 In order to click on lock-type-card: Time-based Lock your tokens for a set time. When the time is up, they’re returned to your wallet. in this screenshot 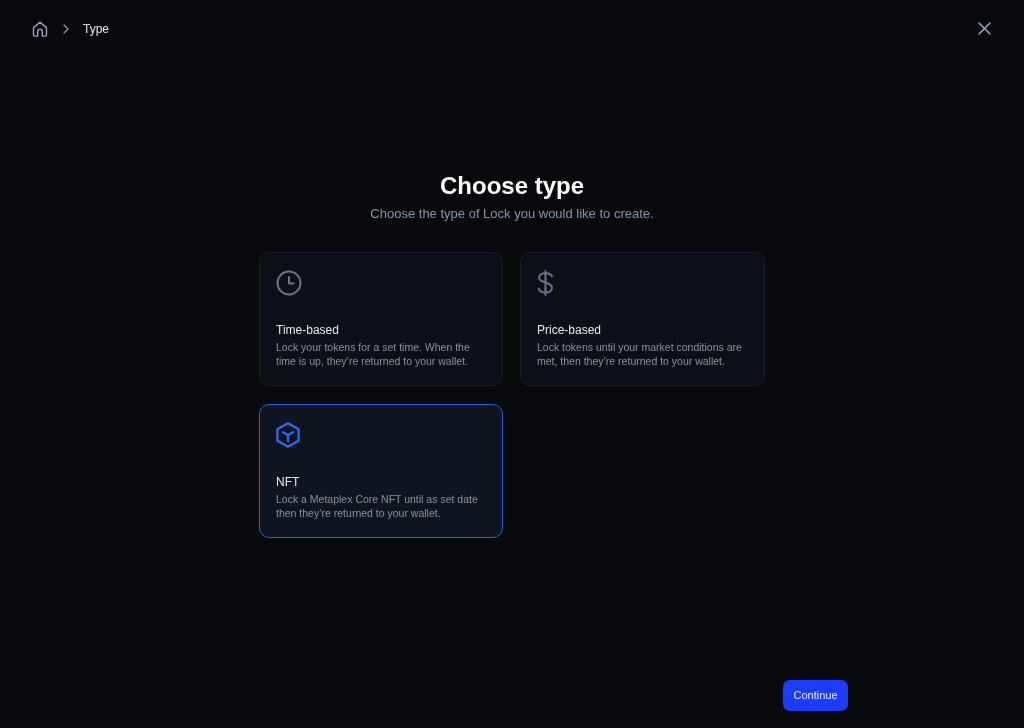, I will do `click(381, 319)`.